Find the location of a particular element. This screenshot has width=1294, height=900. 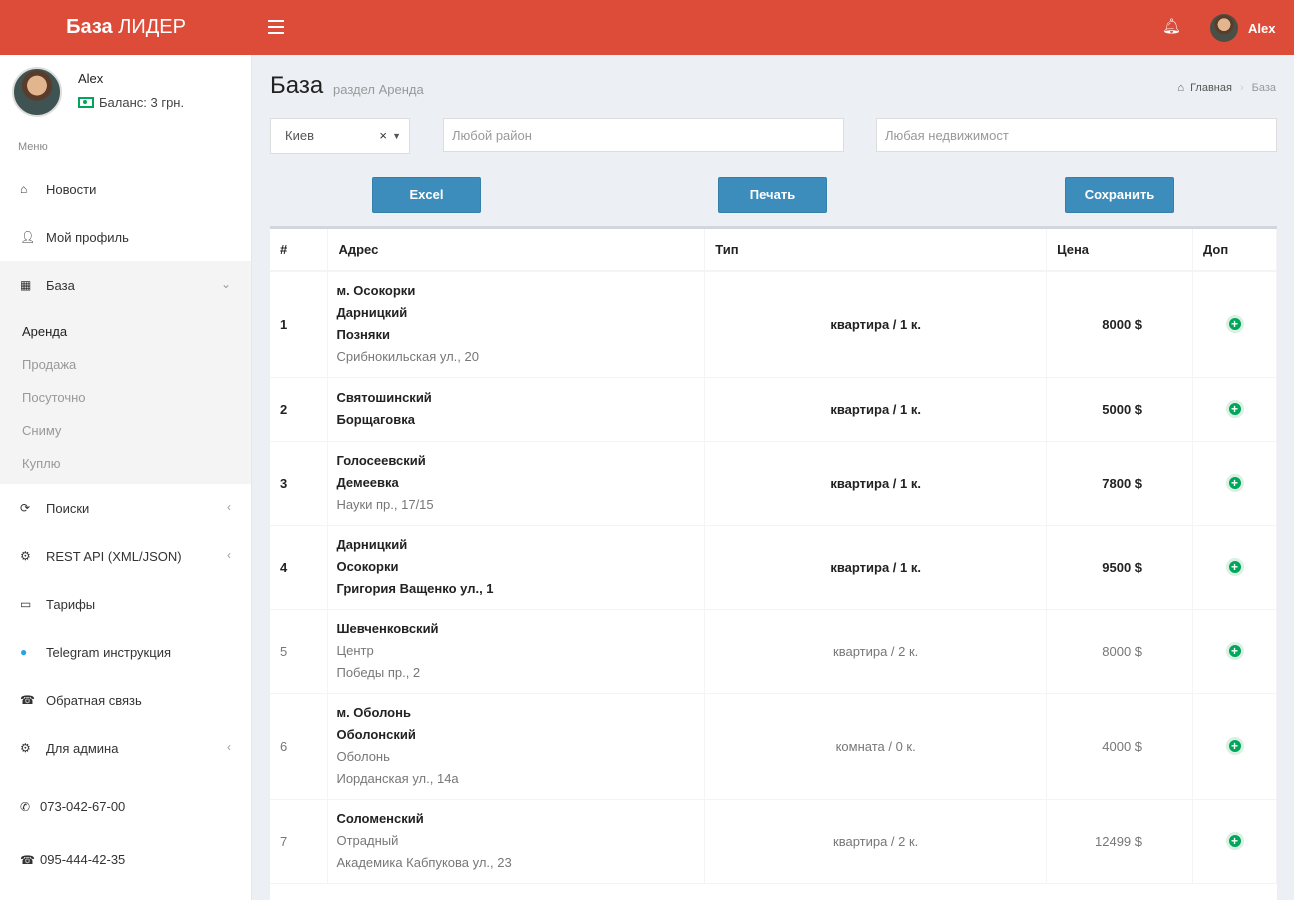

gear-icon: ⚙ is located at coordinates (25, 748).